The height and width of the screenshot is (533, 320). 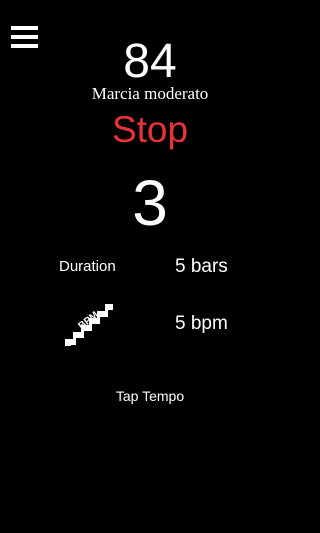 What do you see at coordinates (150, 130) in the screenshot?
I see `stop-button: Stop` at bounding box center [150, 130].